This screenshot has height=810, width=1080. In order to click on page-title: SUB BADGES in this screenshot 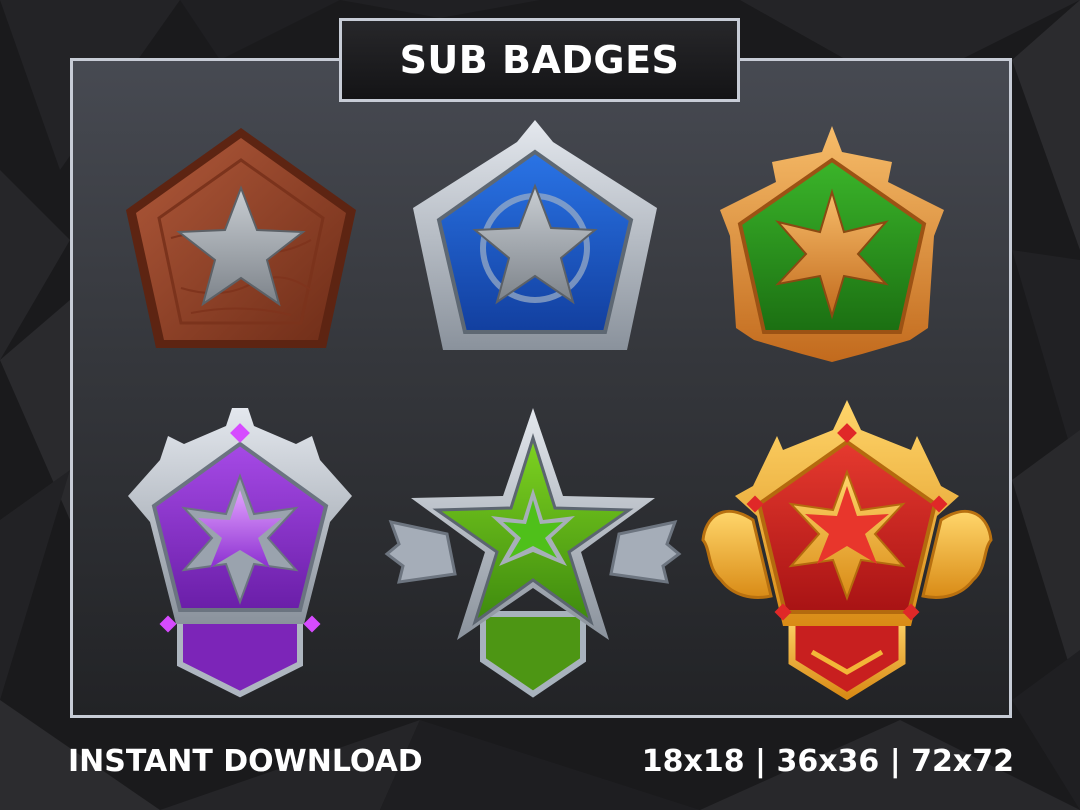, I will do `click(539, 60)`.